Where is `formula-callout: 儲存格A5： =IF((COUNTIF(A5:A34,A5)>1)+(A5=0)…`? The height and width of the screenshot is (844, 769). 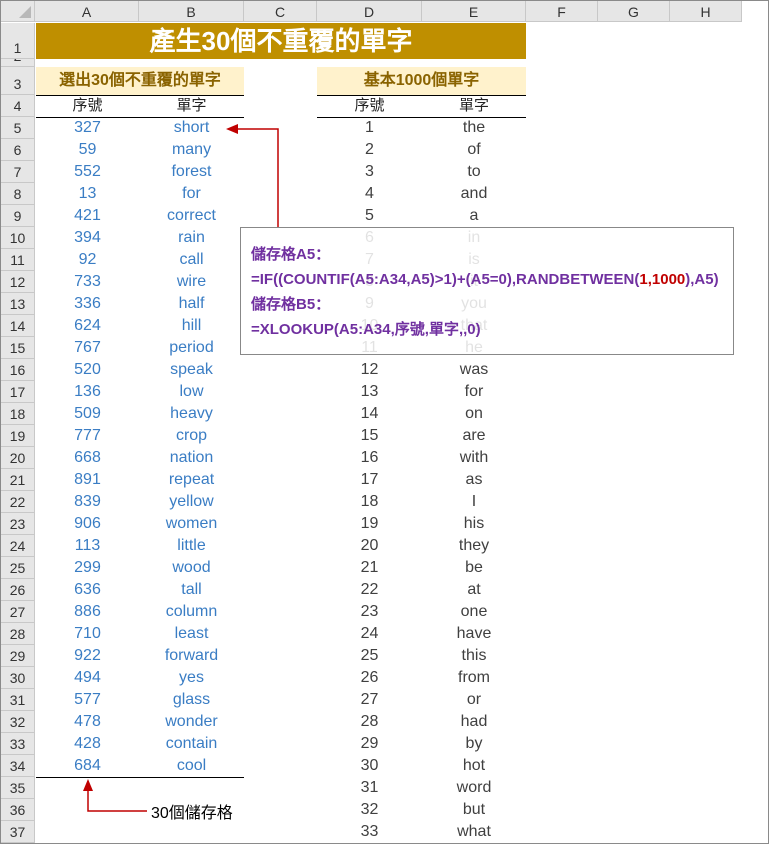
formula-callout: 儲存格A5： =IF((COUNTIF(A5:A34,A5)>1)+(A5=0)… is located at coordinates (487, 291).